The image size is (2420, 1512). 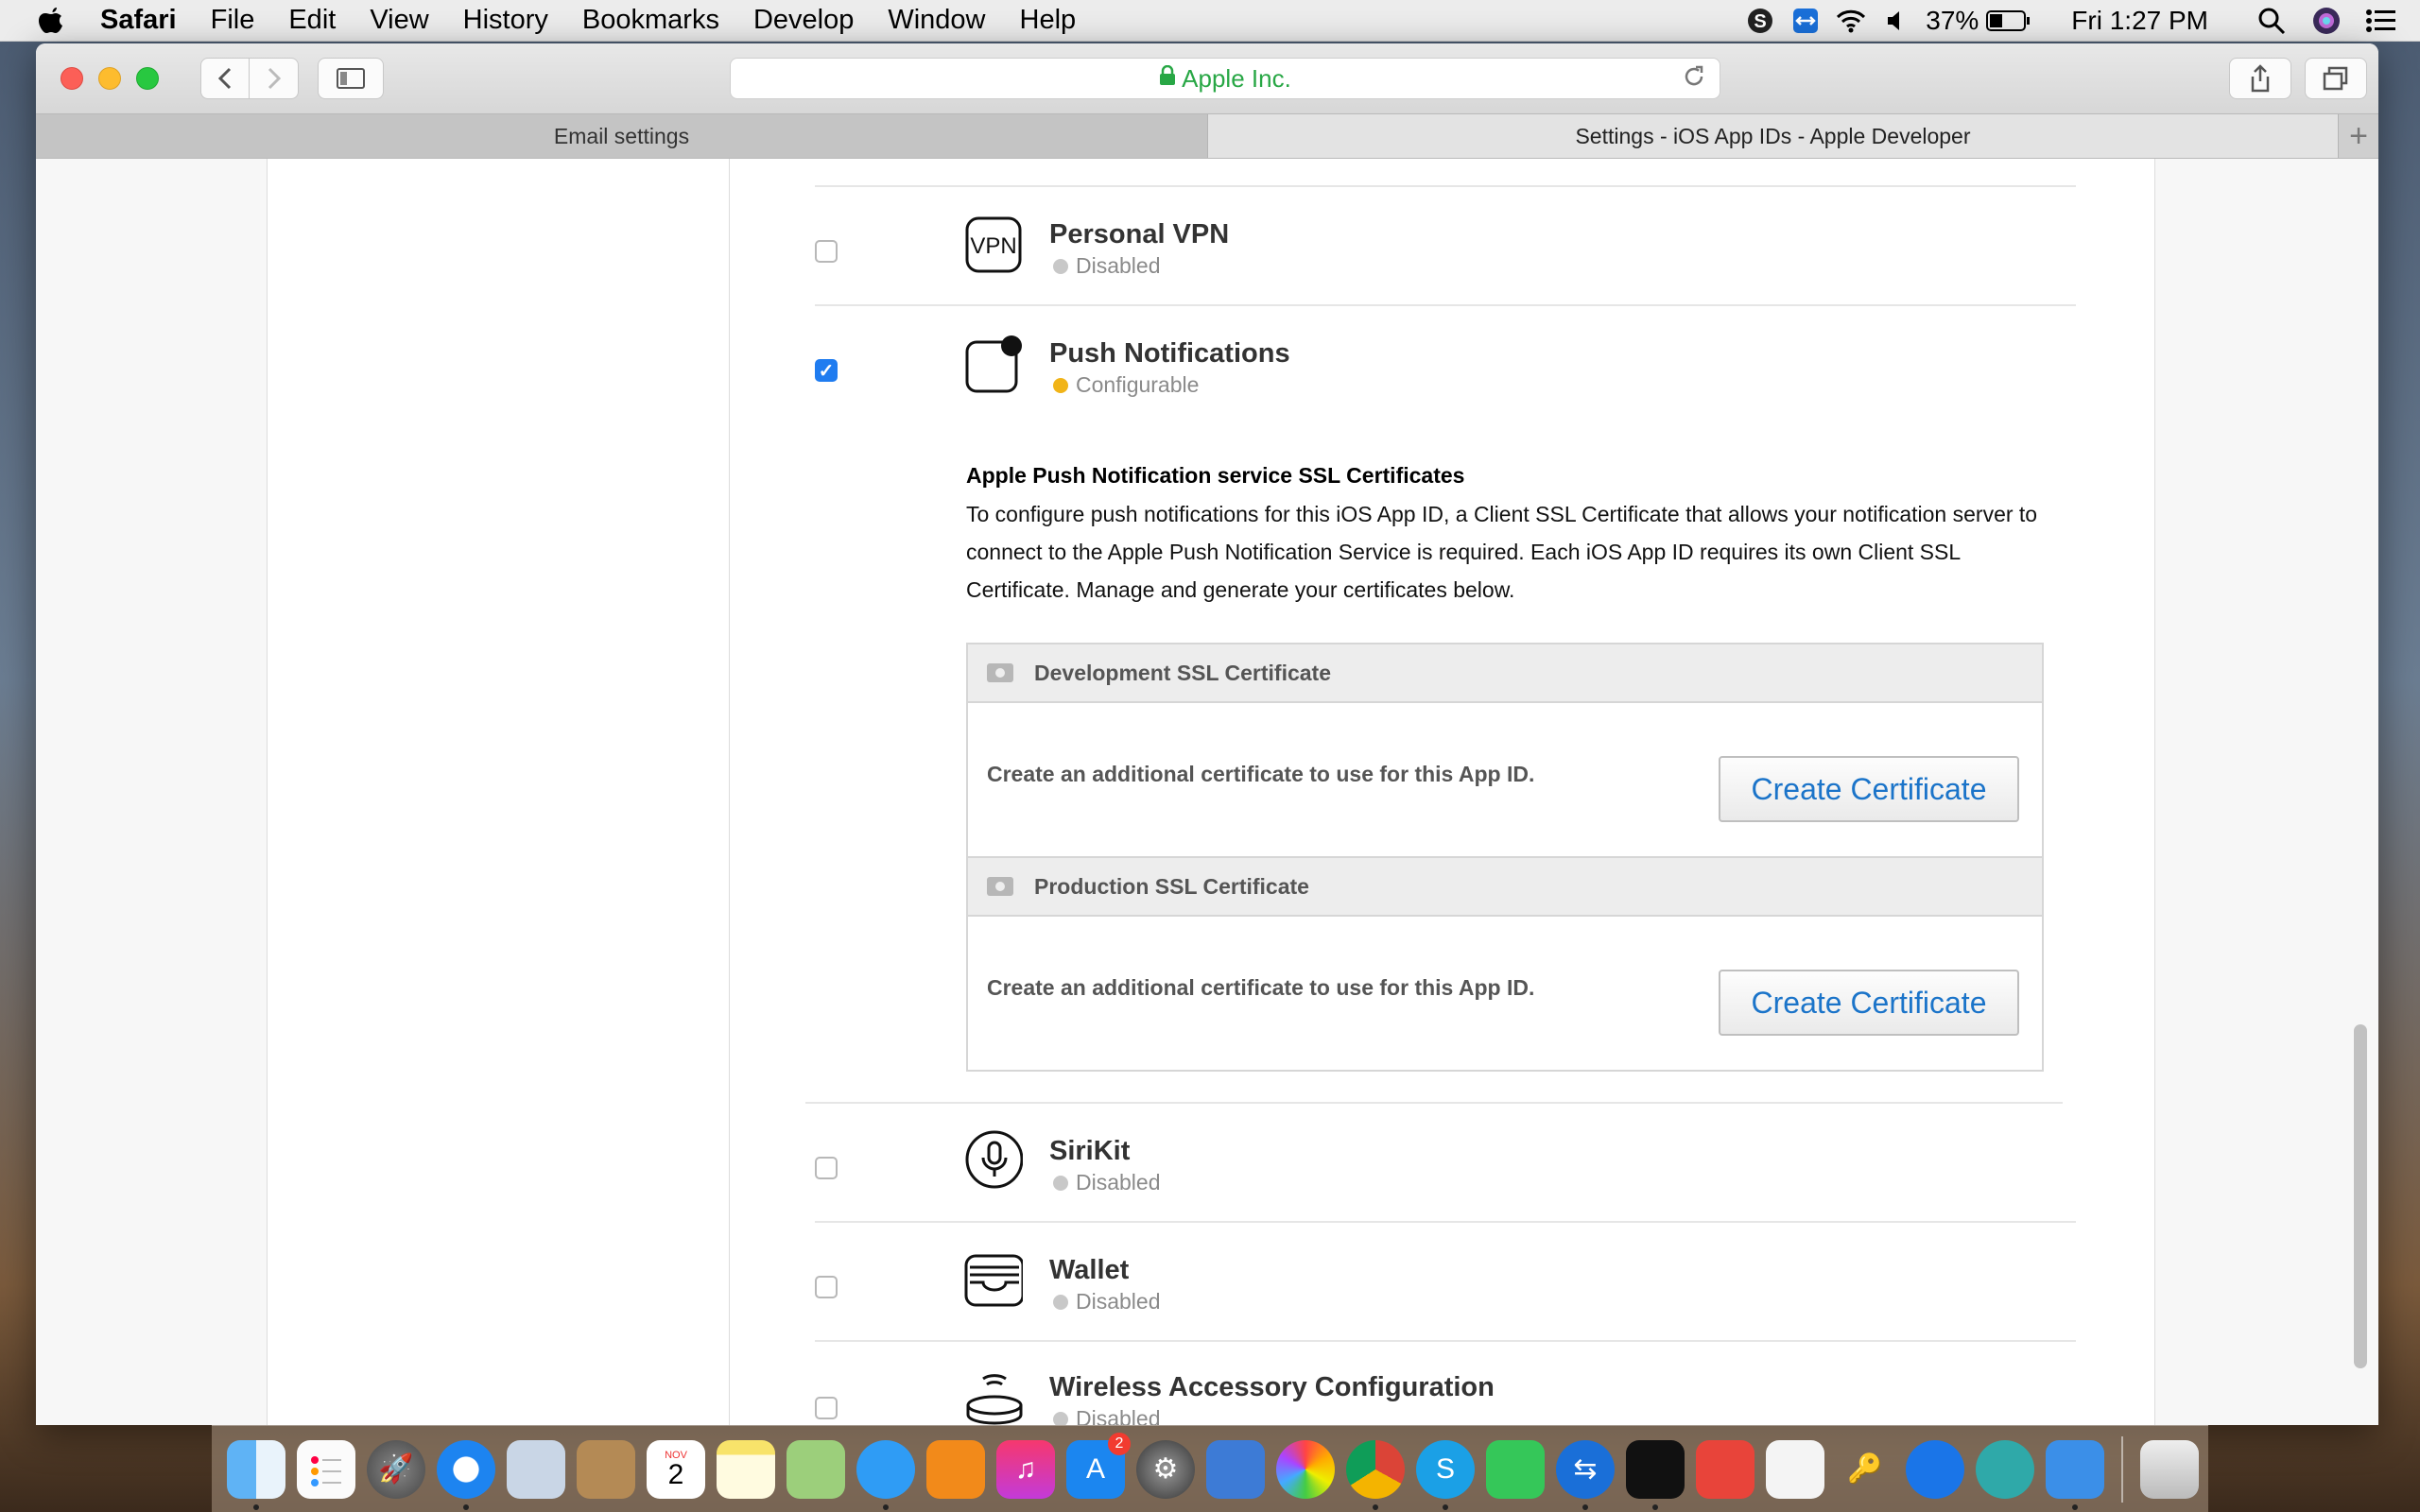 I want to click on address-text: Apple Inc., so click(x=1236, y=78).